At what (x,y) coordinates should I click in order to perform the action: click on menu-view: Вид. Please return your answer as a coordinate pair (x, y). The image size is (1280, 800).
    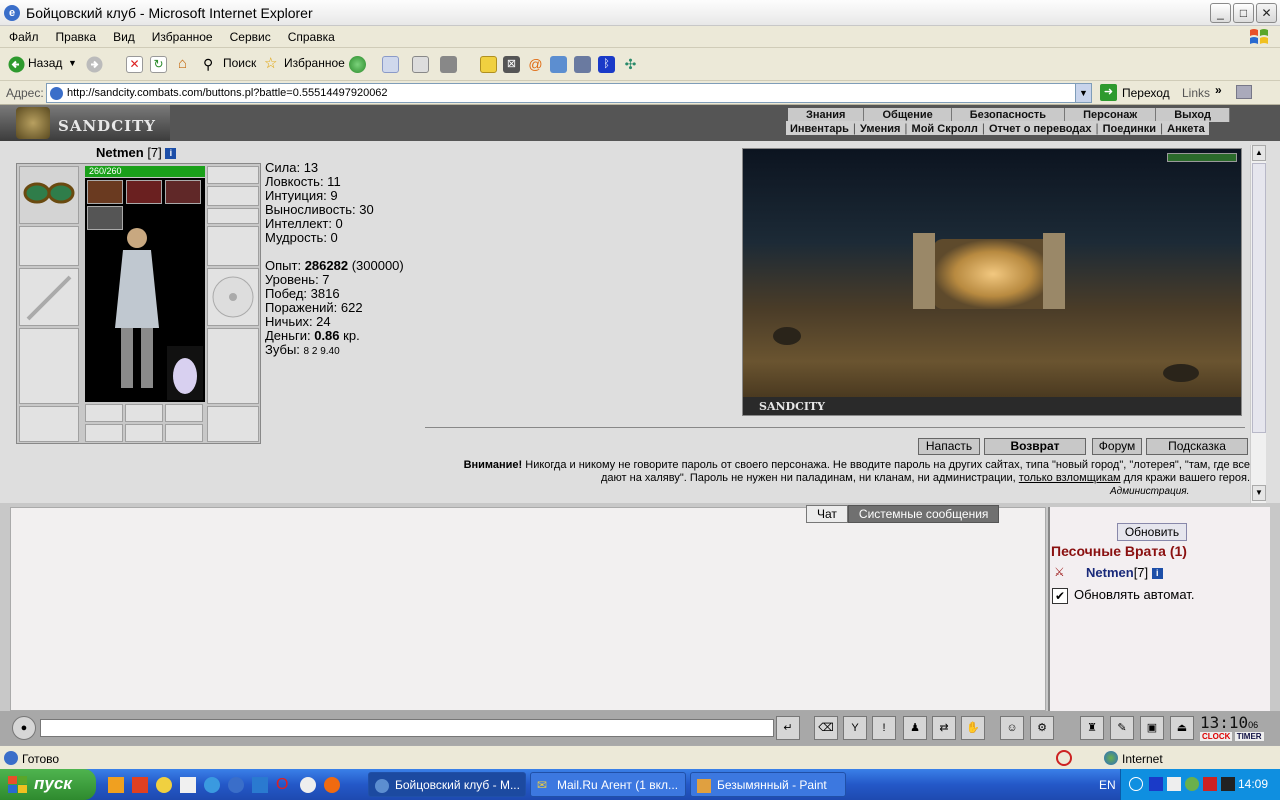
    Looking at the image, I should click on (123, 35).